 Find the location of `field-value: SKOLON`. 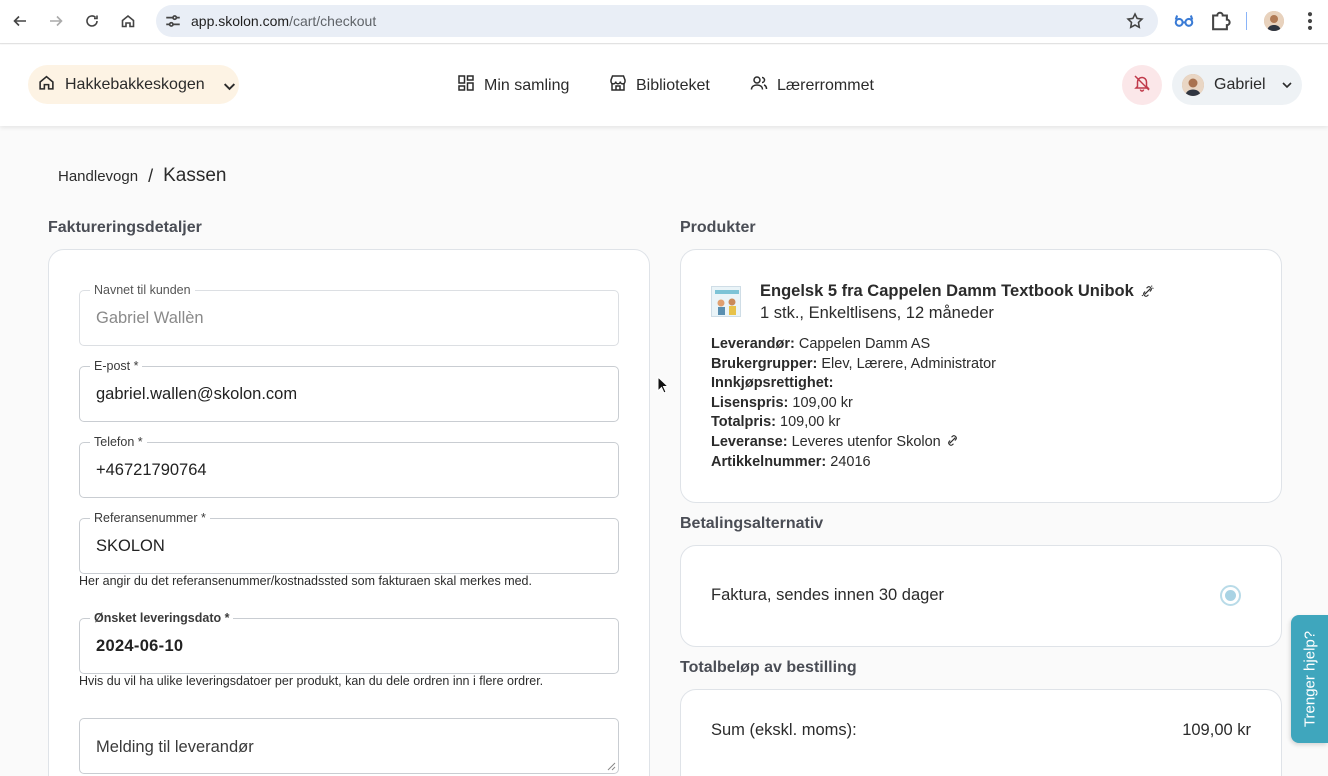

field-value: SKOLON is located at coordinates (130, 546).